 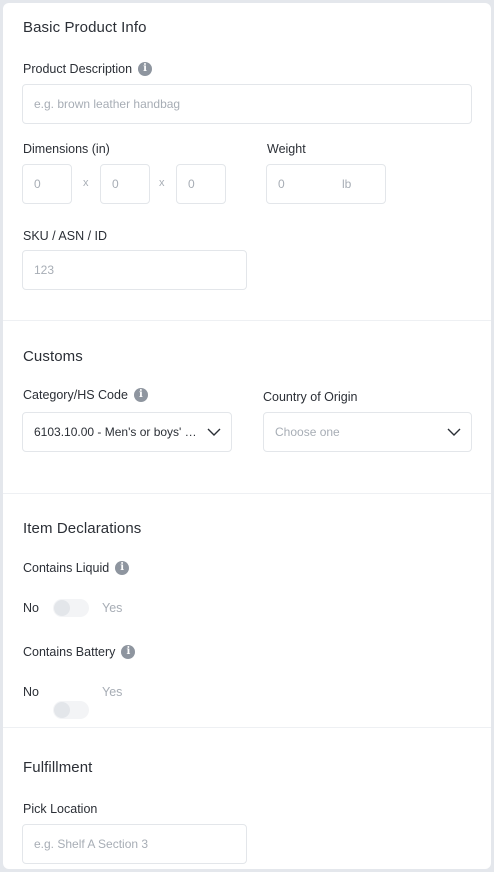 What do you see at coordinates (44, 270) in the screenshot?
I see `sku-placeholder: 123` at bounding box center [44, 270].